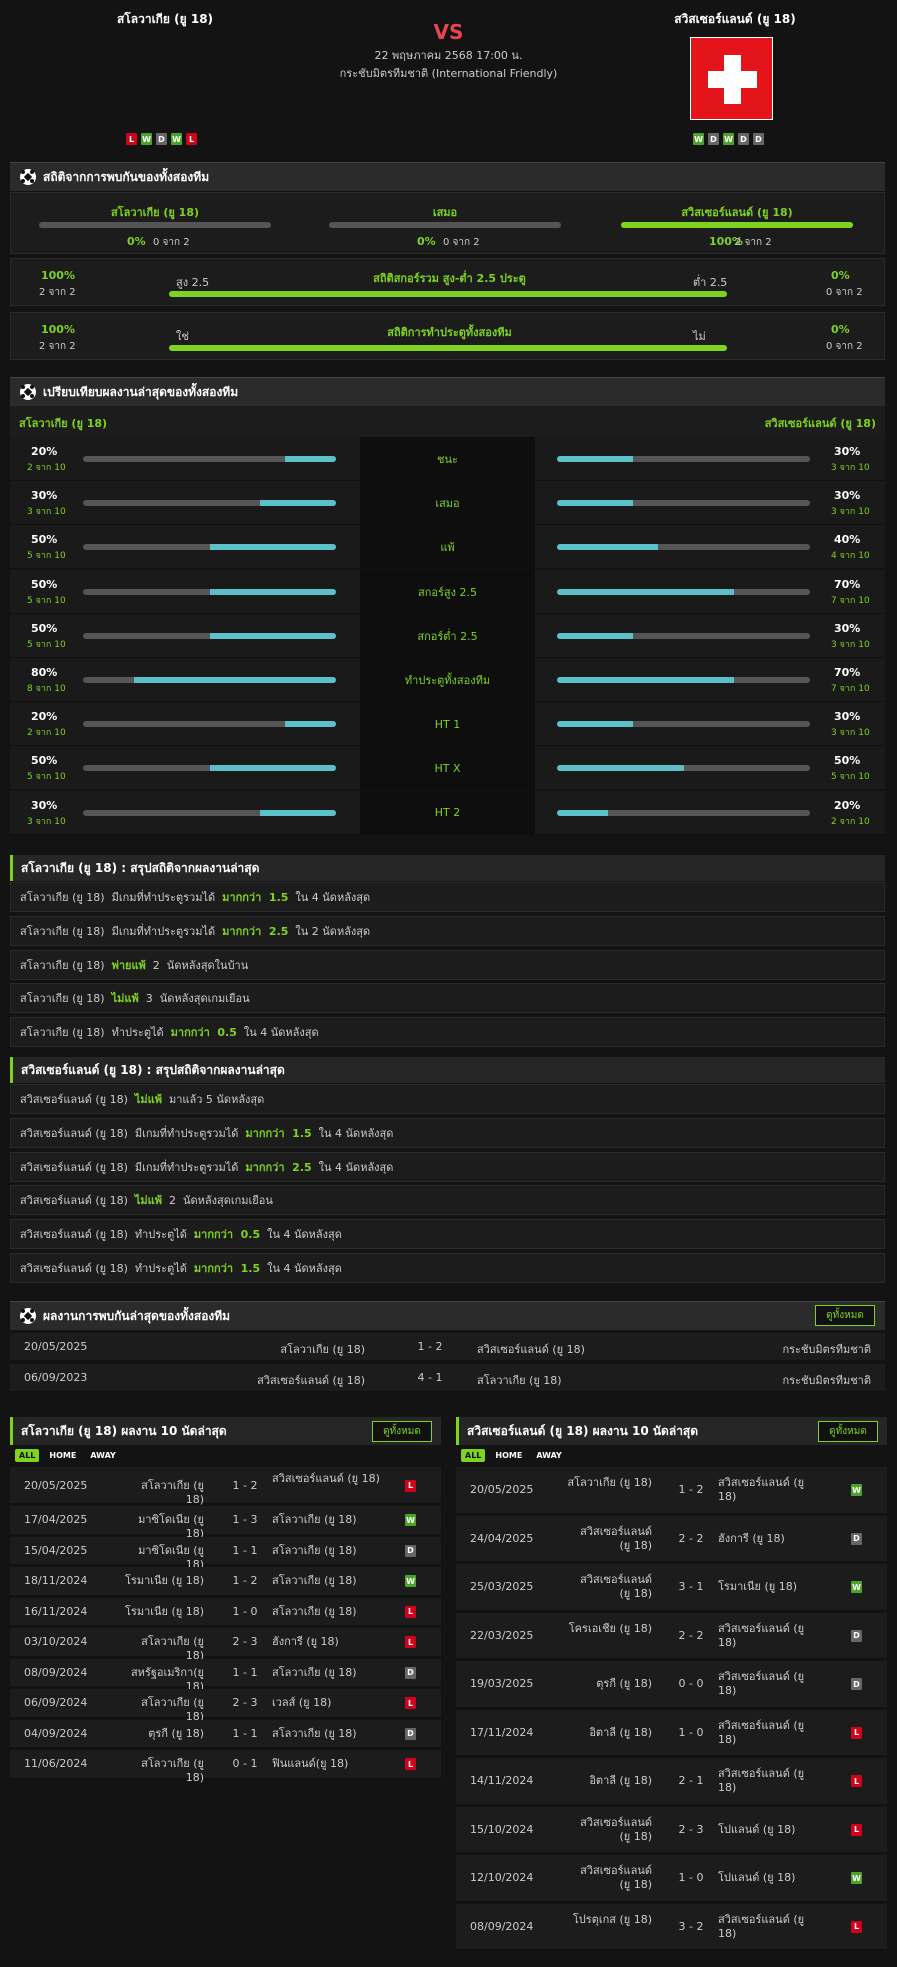 This screenshot has height=1967, width=897. What do you see at coordinates (164, 1581) in the screenshot?
I see `match-home: โรมาเนีย (ยู 18)` at bounding box center [164, 1581].